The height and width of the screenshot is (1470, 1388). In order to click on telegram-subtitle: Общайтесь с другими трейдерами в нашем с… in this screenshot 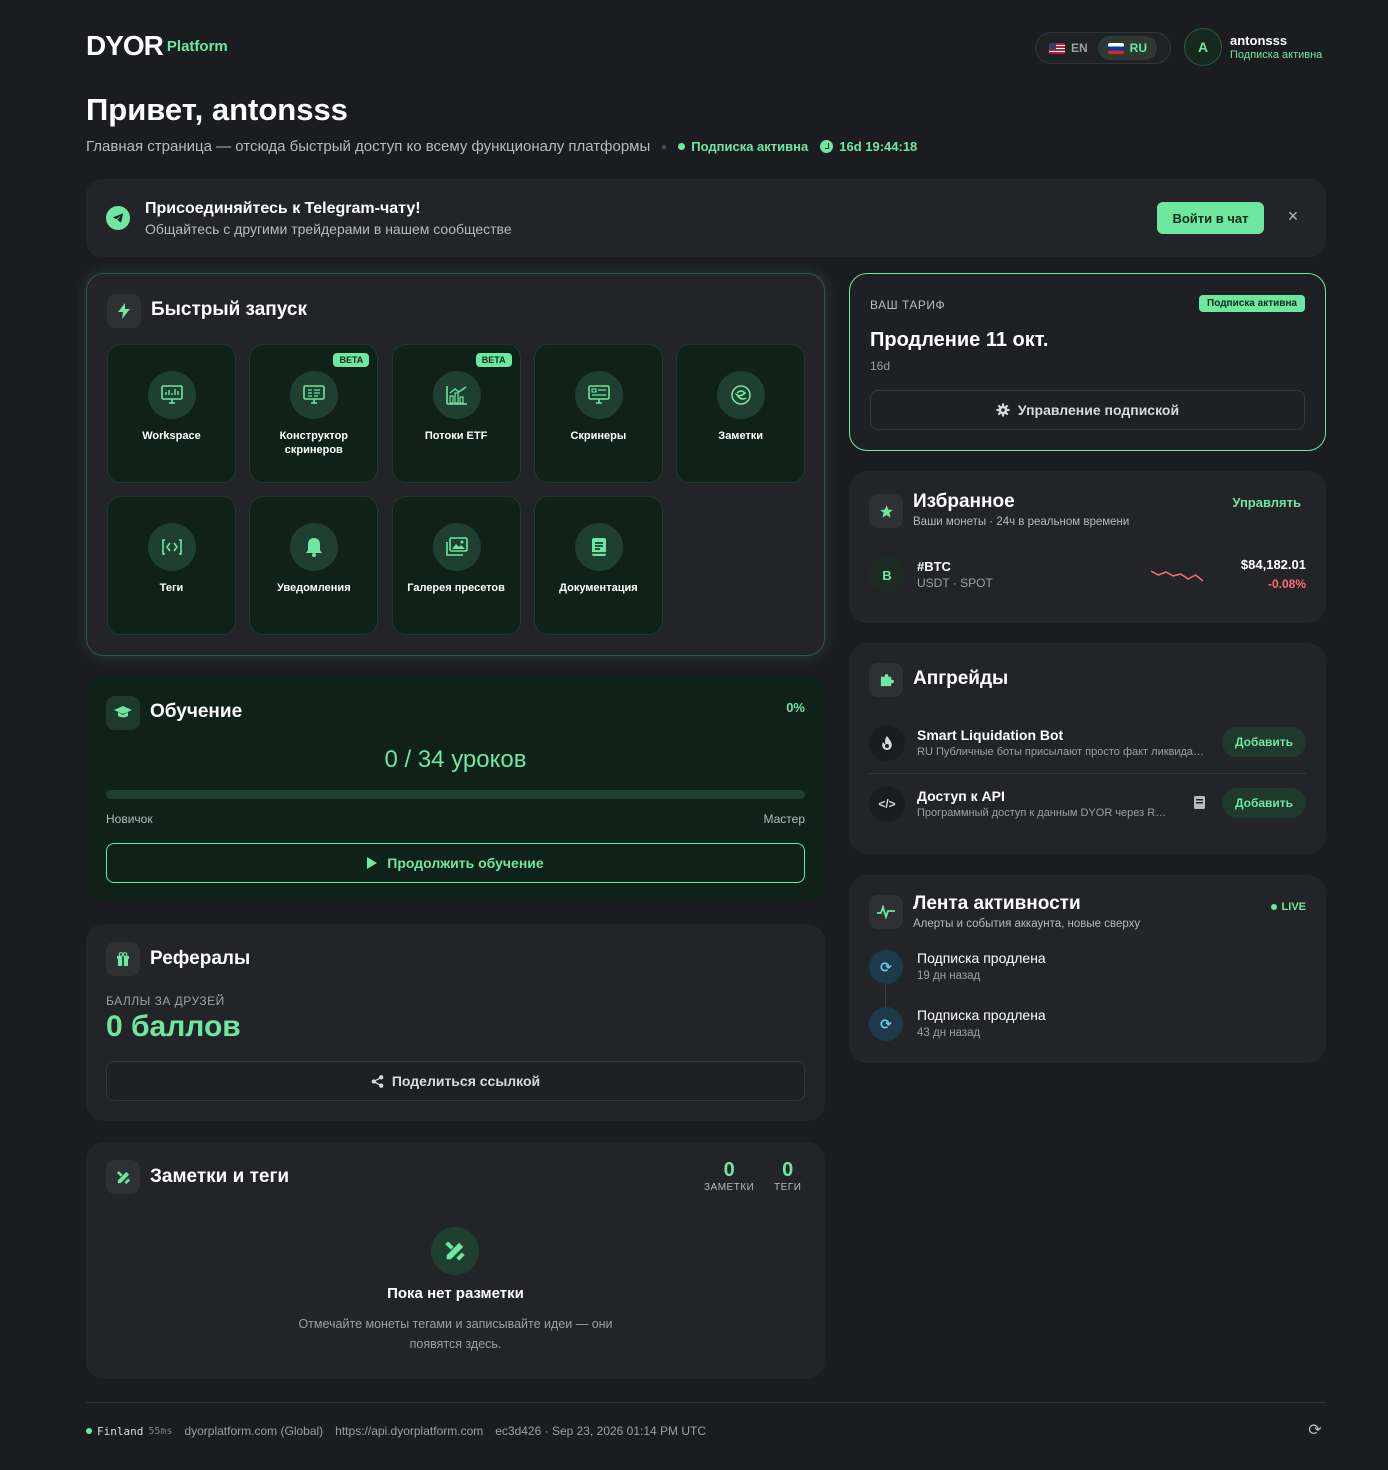, I will do `click(328, 229)`.